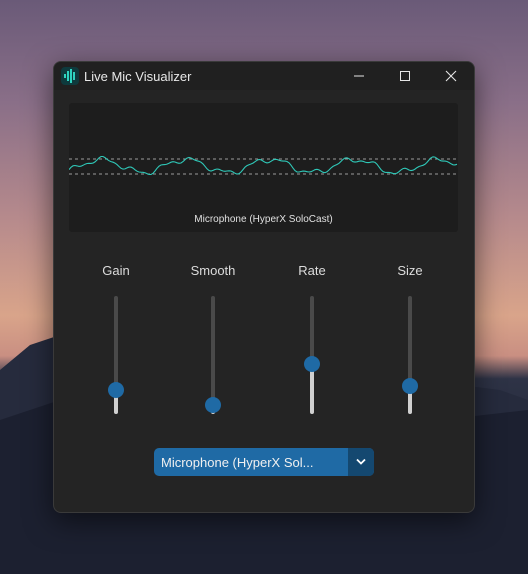  Describe the element at coordinates (70, 76) in the screenshot. I see `waveform-app-icon` at that location.